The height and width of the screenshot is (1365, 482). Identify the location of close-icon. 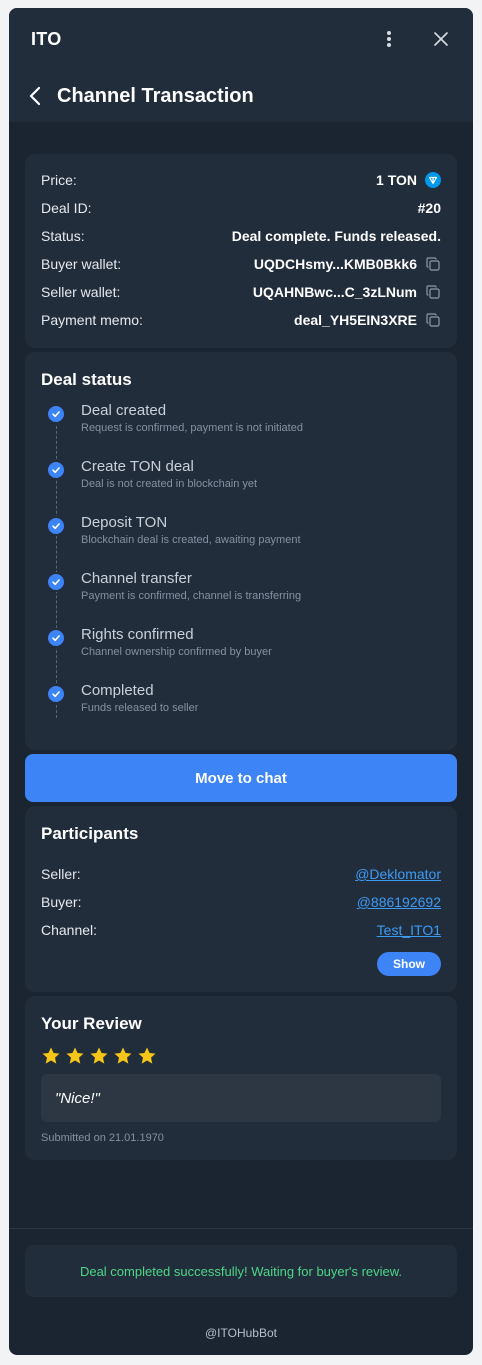
(441, 39).